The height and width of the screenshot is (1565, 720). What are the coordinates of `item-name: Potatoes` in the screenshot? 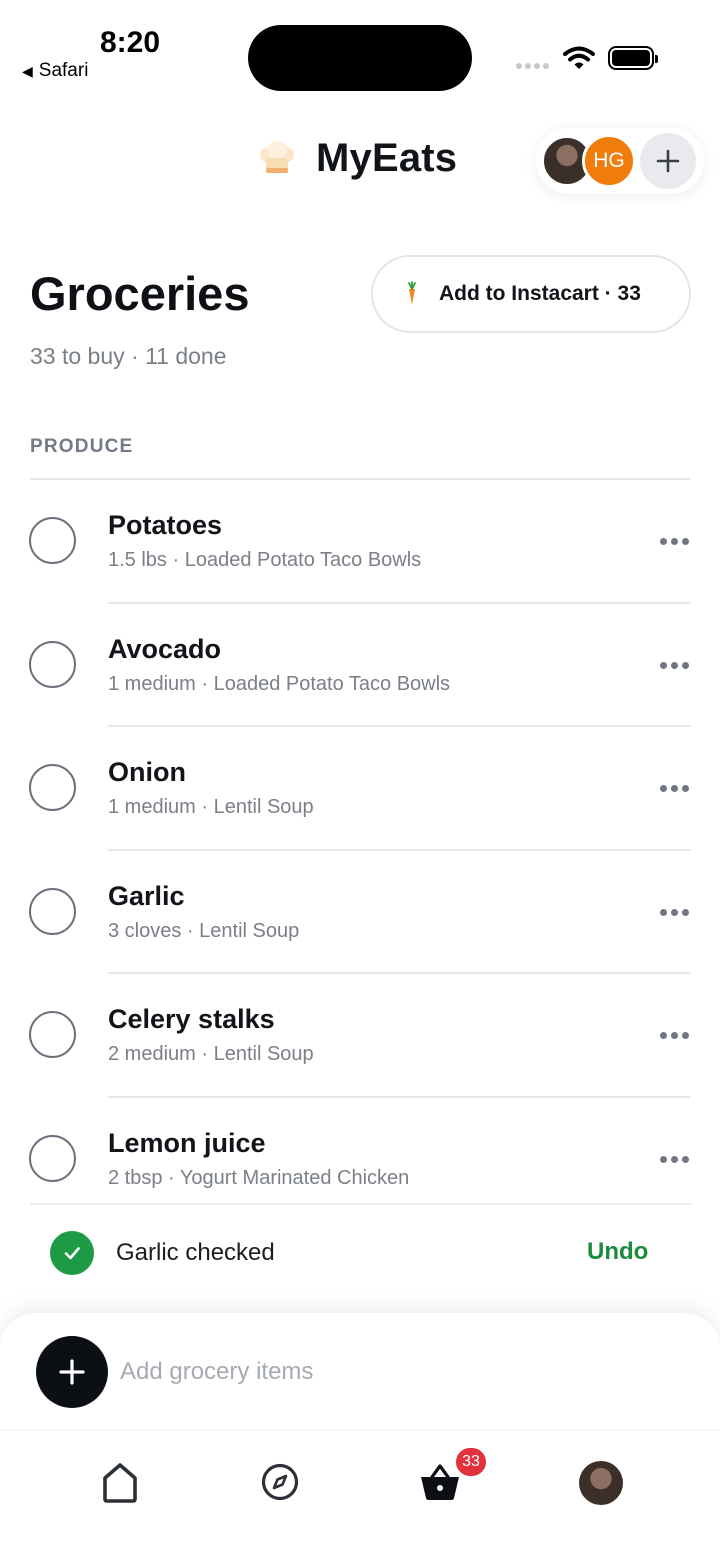 It's located at (165, 525).